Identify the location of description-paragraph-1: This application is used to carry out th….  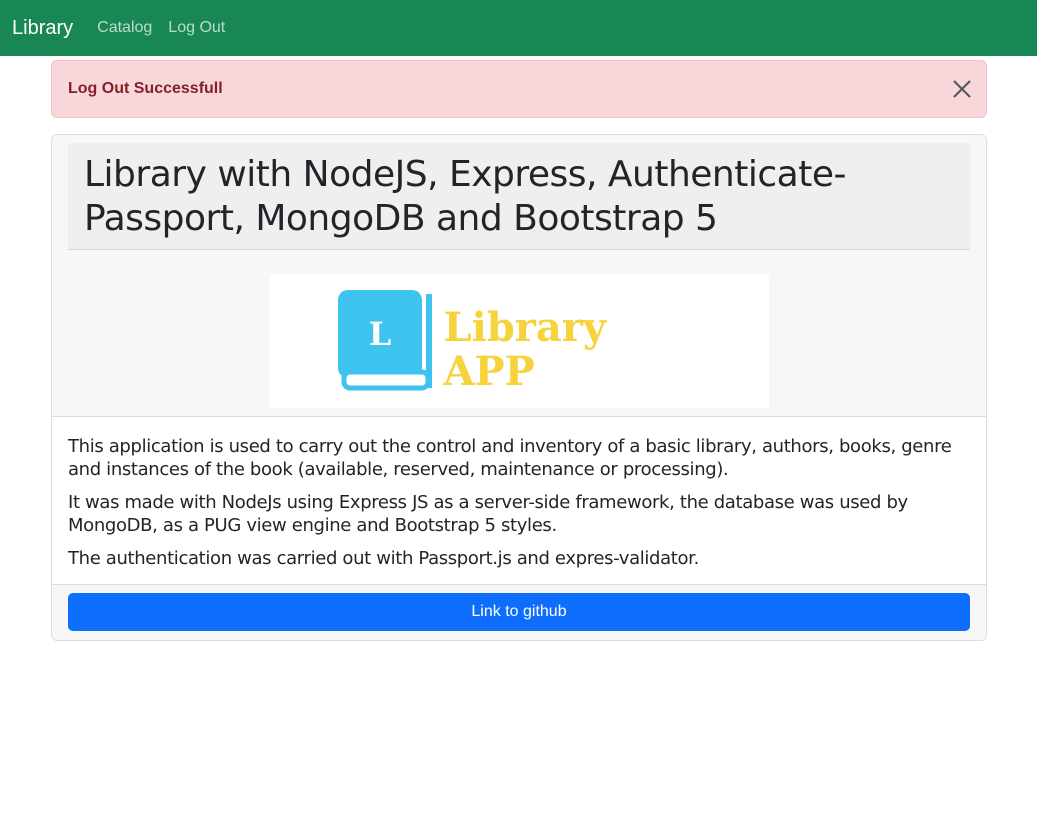
(510, 458).